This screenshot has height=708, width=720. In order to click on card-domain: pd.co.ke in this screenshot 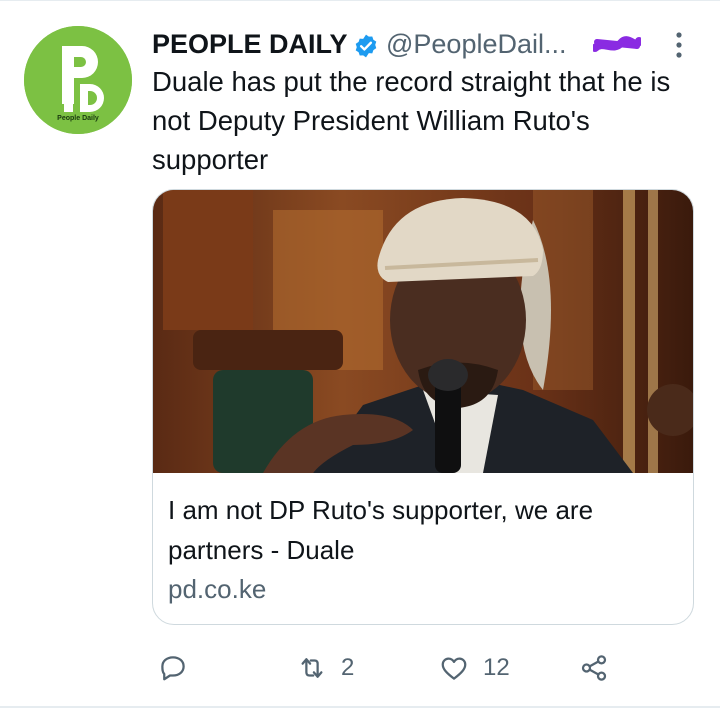, I will do `click(217, 589)`.